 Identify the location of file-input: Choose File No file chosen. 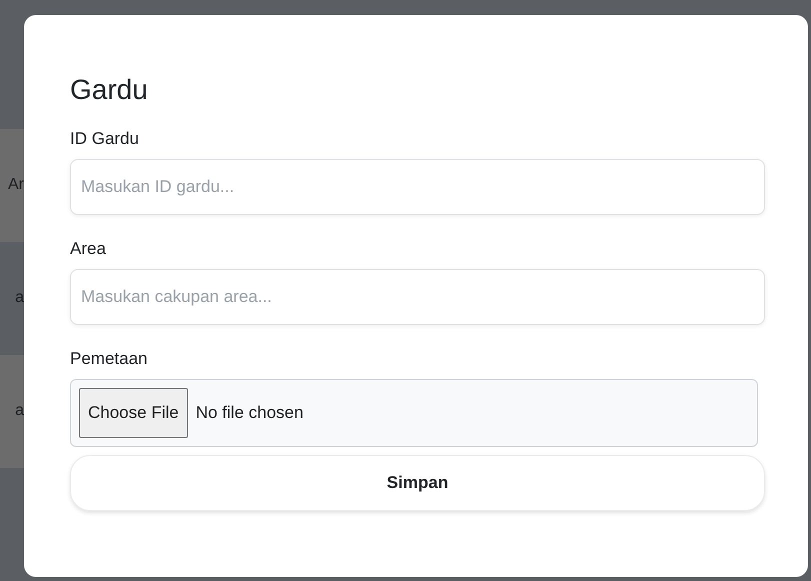
(414, 413).